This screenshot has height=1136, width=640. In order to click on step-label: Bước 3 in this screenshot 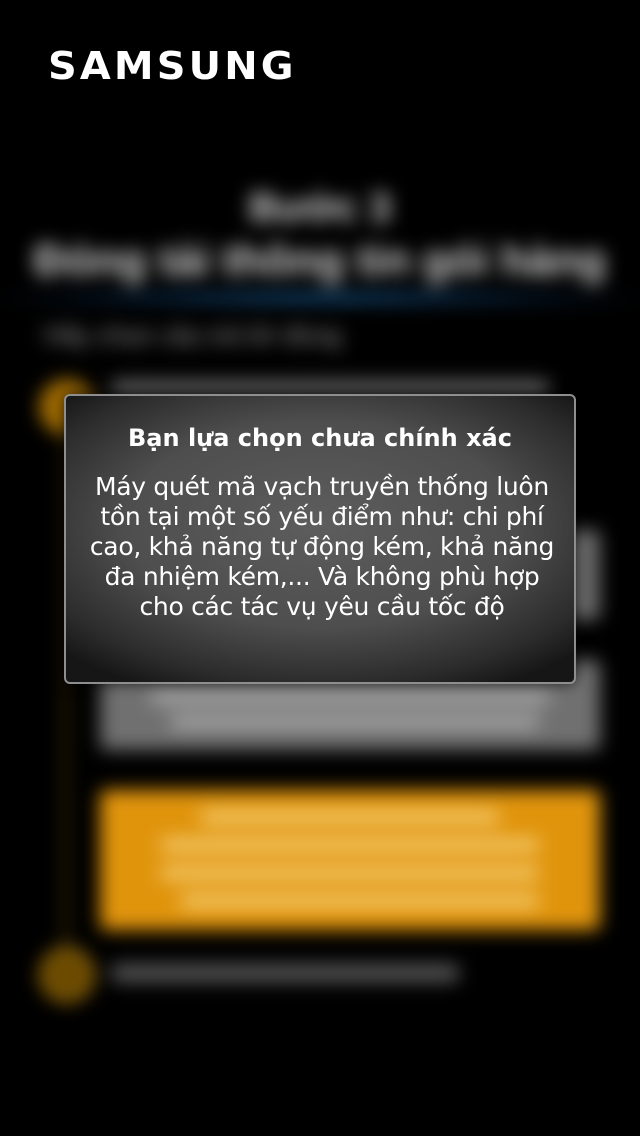, I will do `click(320, 208)`.